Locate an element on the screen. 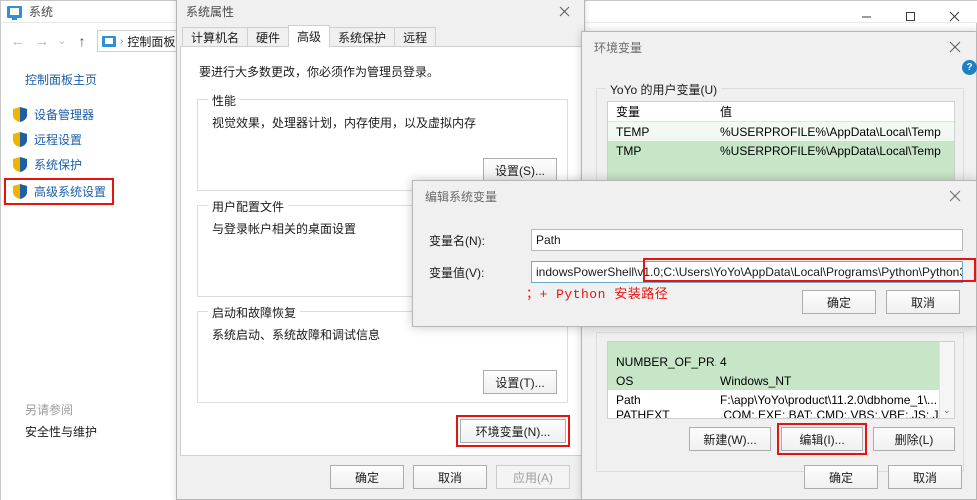 This screenshot has height=500, width=977. breadcrumb-control-panel: 控制面板 is located at coordinates (151, 41).